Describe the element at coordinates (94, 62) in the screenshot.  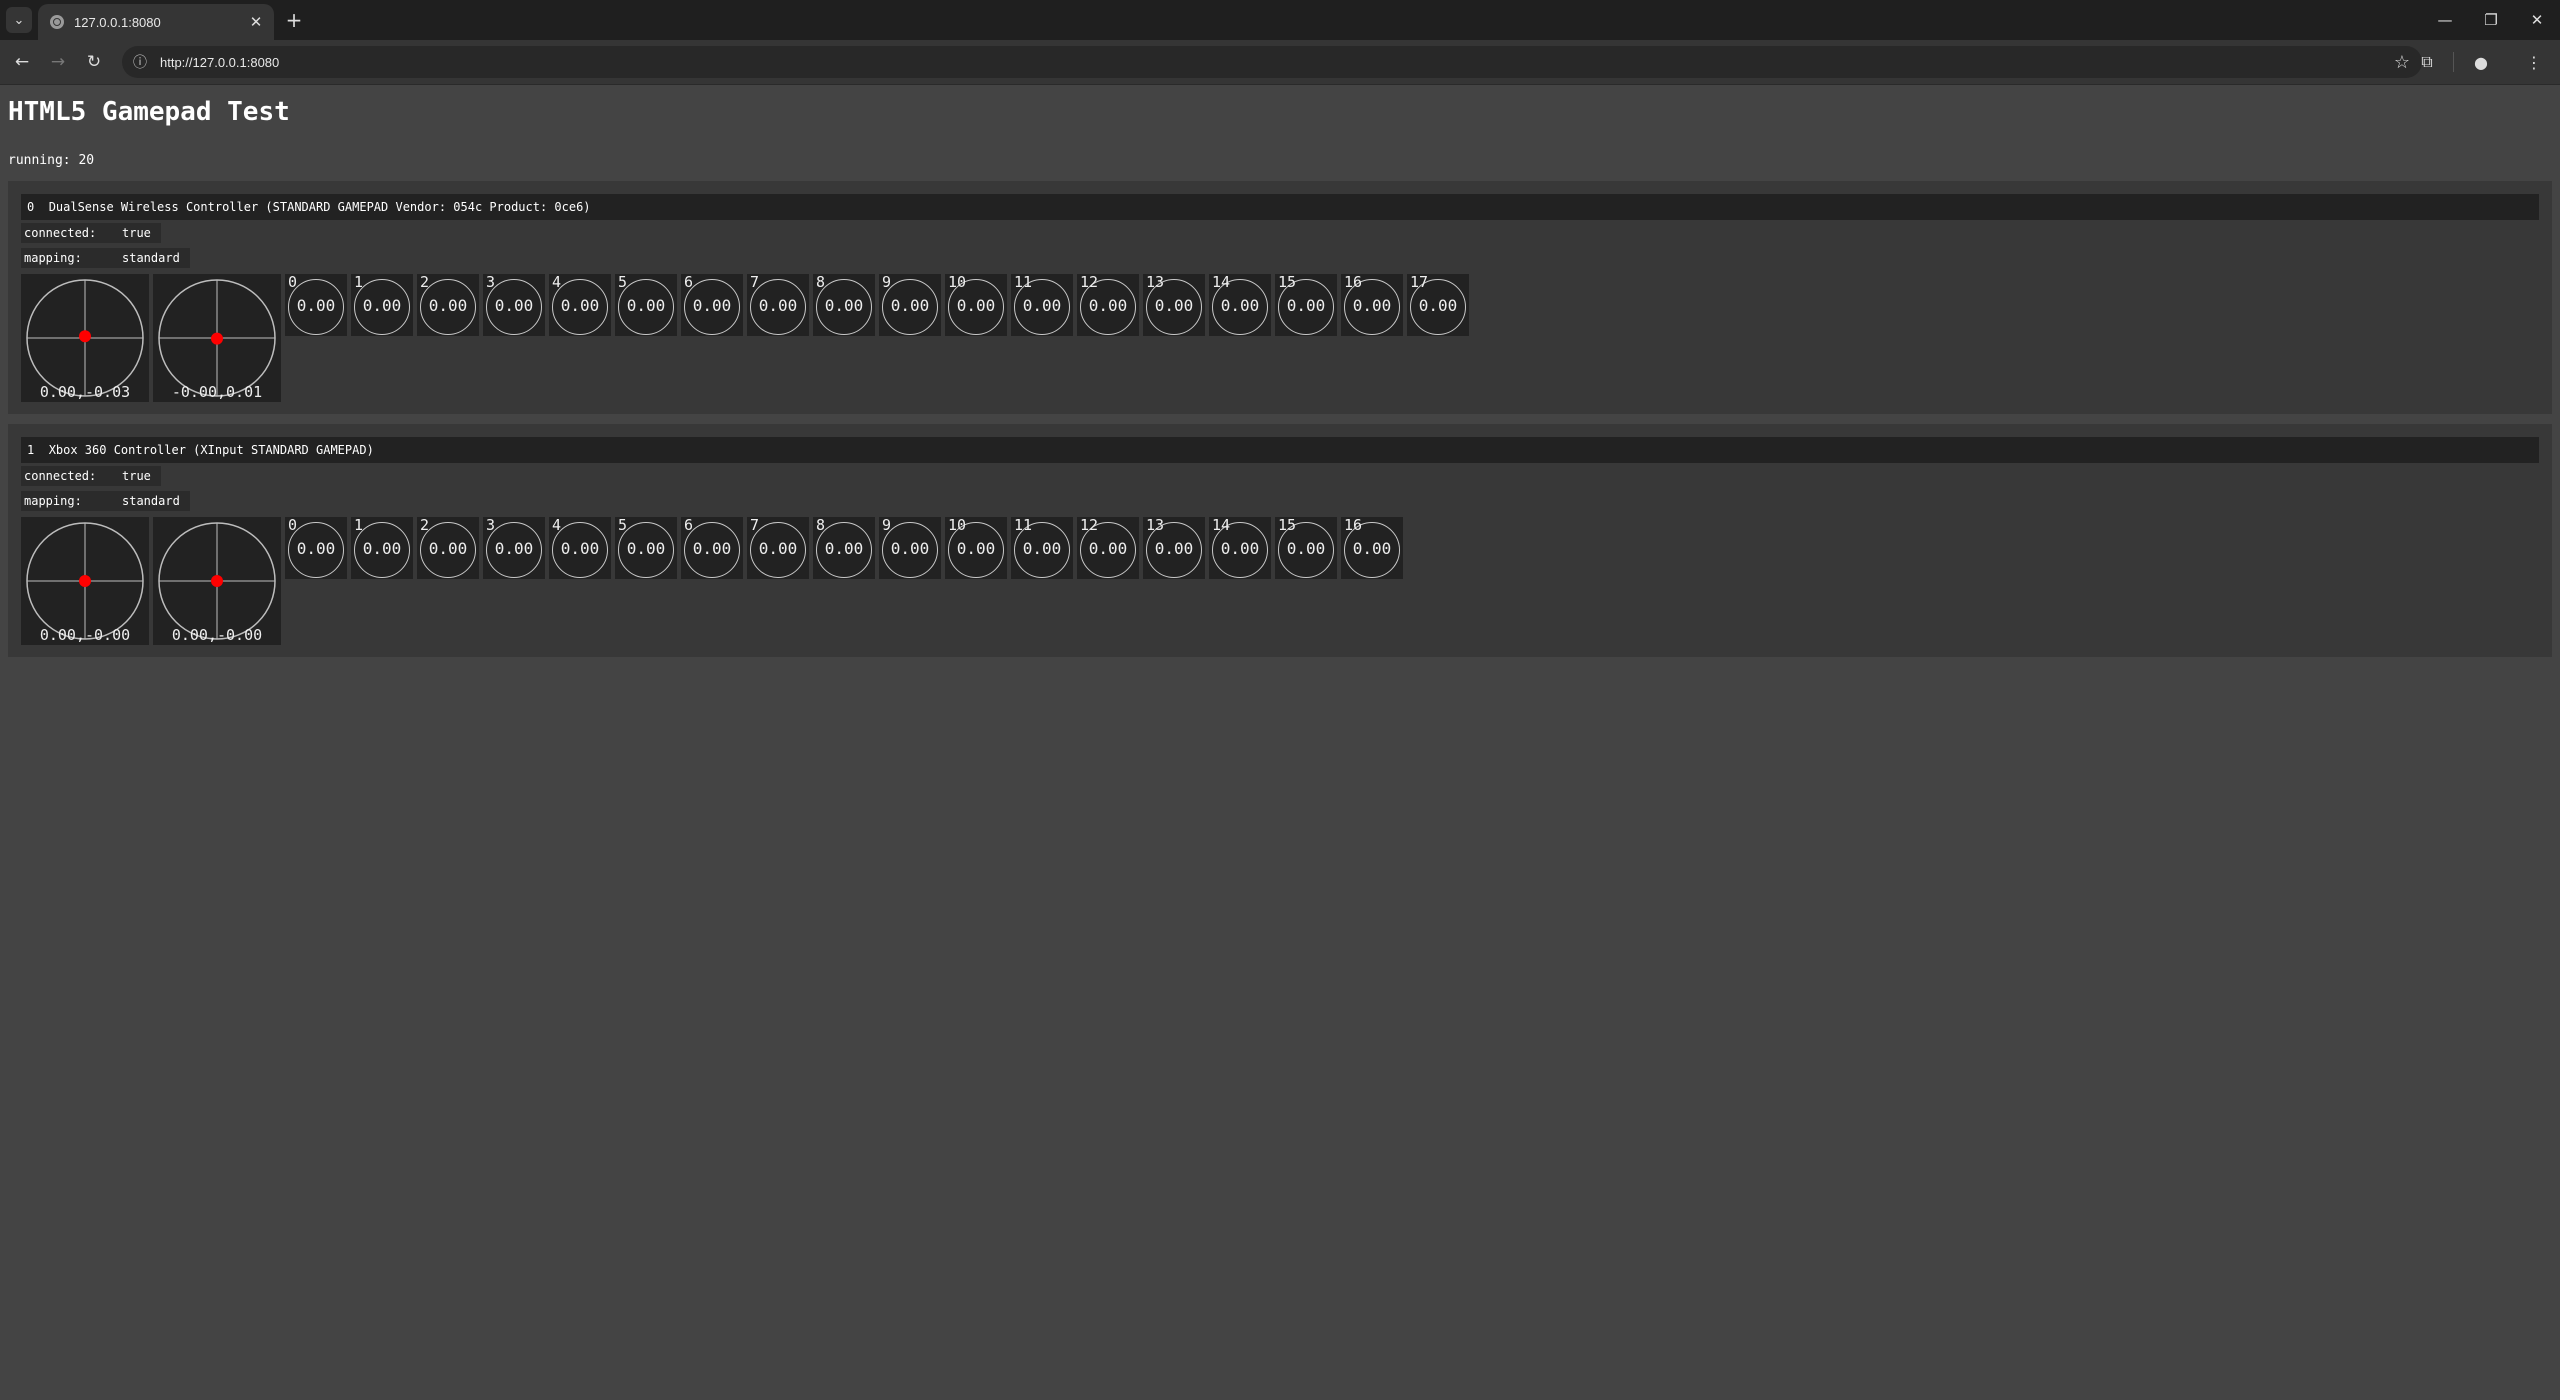
I see `reload-icon: ↻` at that location.